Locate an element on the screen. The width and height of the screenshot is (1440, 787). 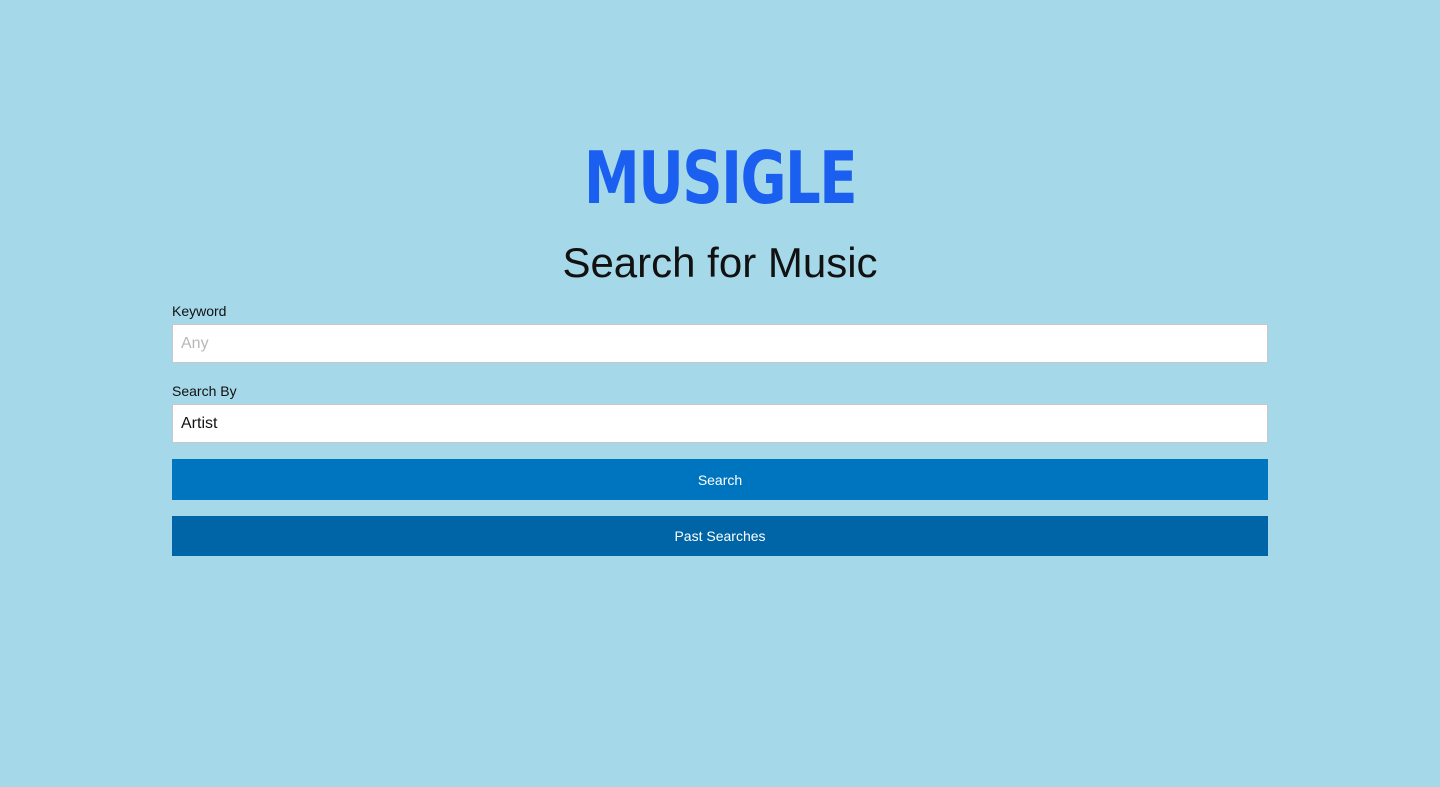
search-by-selected-value: Artist is located at coordinates (199, 423).